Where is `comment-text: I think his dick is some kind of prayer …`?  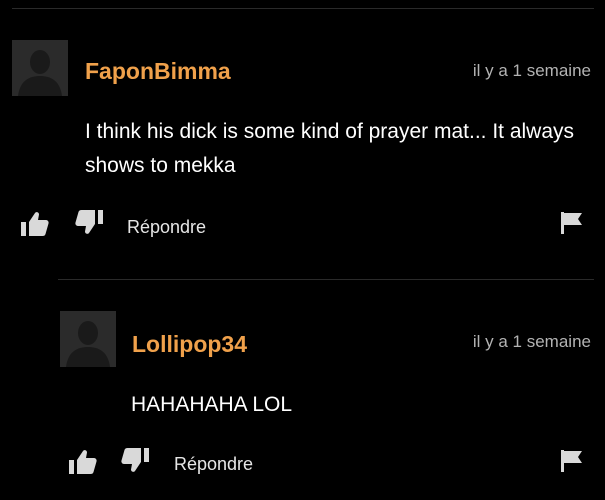
comment-text: I think his dick is some kind of prayer … is located at coordinates (330, 148).